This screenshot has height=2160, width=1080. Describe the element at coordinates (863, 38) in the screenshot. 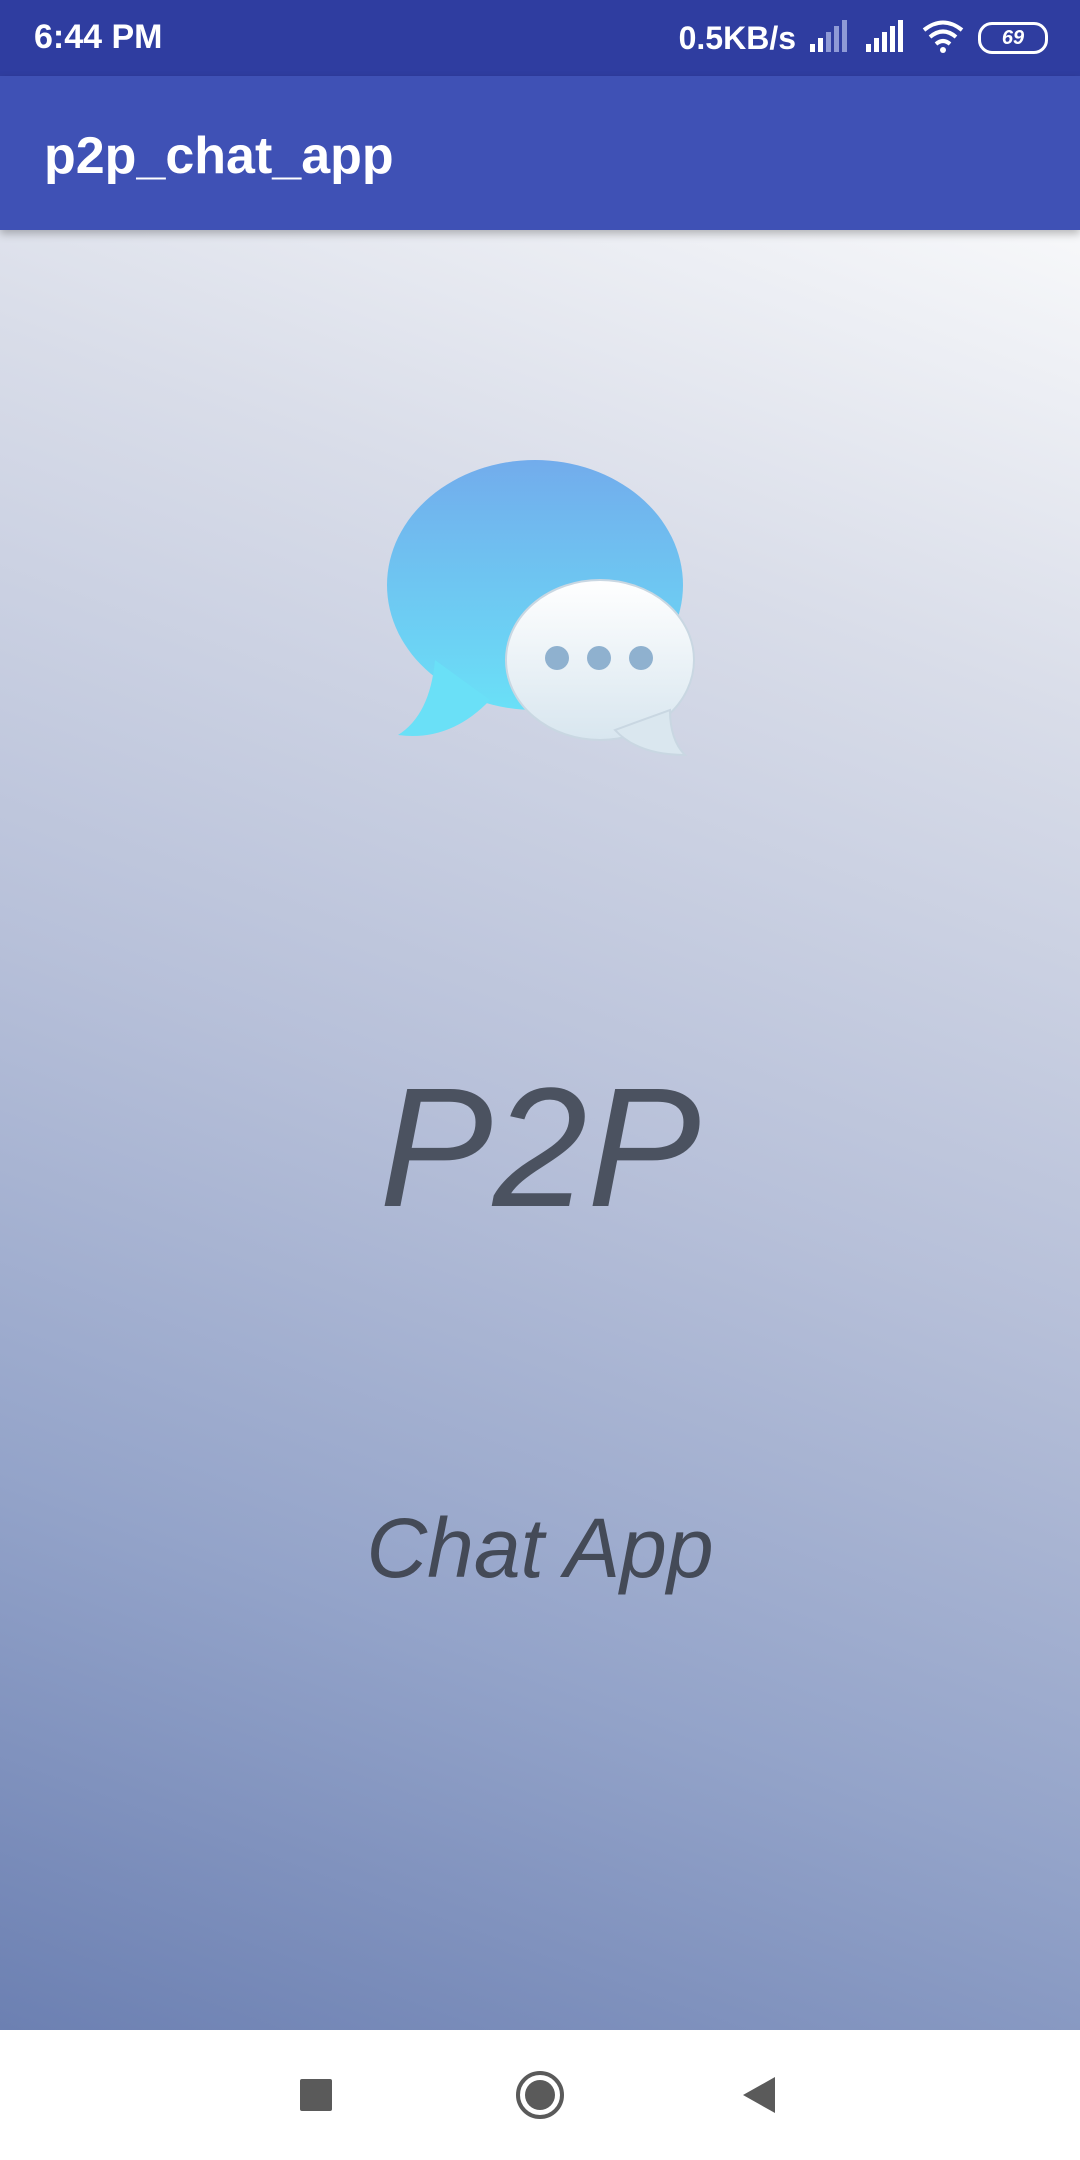

I see `status-icons: 0.5KB/s 69` at that location.